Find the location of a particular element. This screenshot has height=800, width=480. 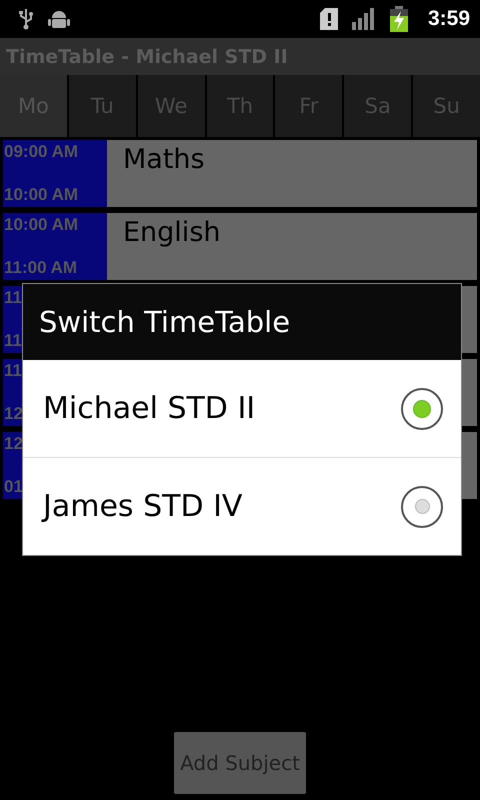

start-time: 09:00 AM is located at coordinates (42, 152).